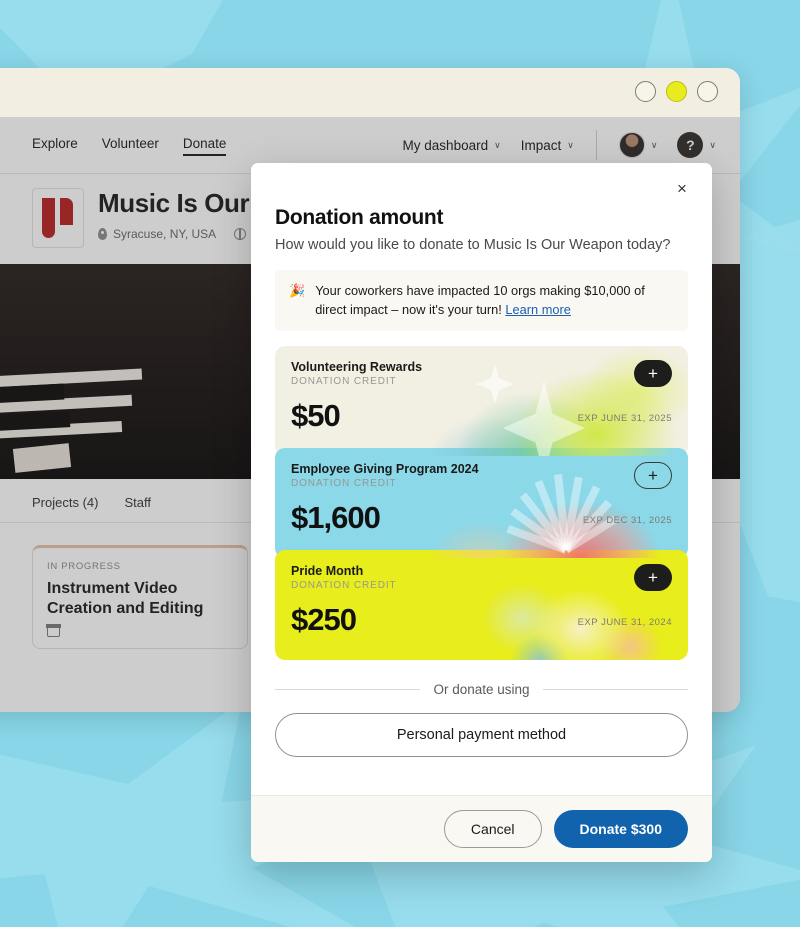 Image resolution: width=800 pixels, height=927 pixels. I want to click on window-titlebar, so click(370, 92).